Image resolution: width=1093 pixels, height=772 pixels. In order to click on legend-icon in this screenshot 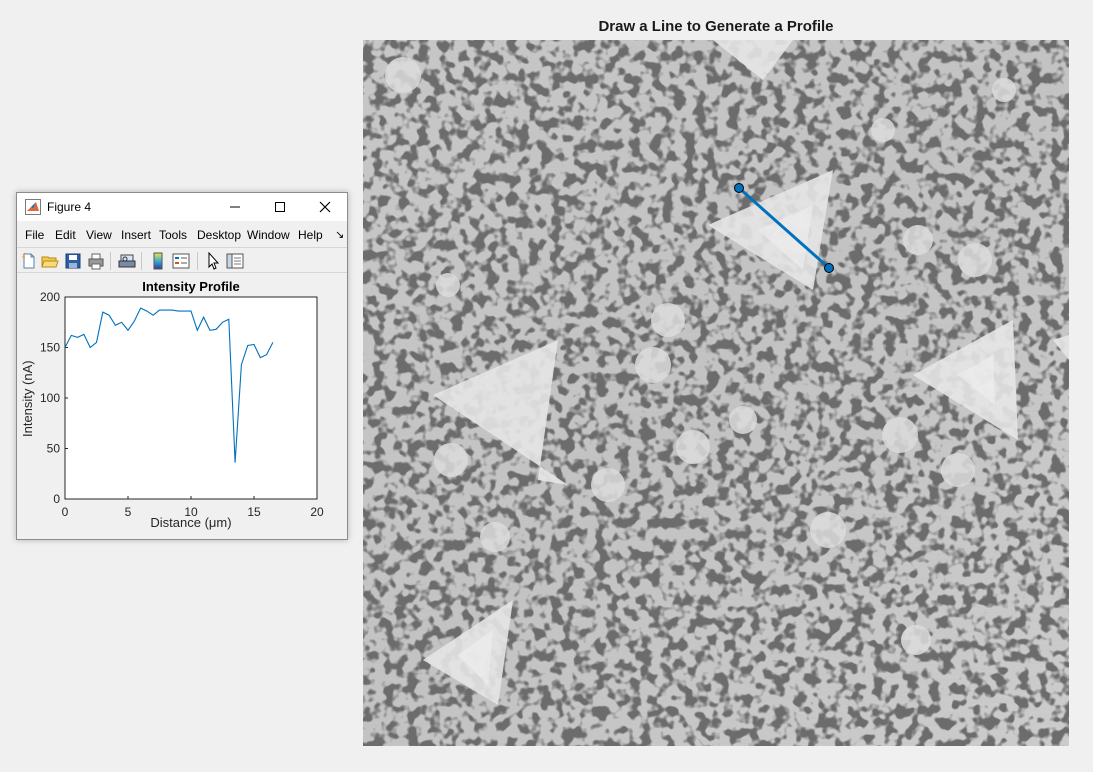, I will do `click(181, 261)`.